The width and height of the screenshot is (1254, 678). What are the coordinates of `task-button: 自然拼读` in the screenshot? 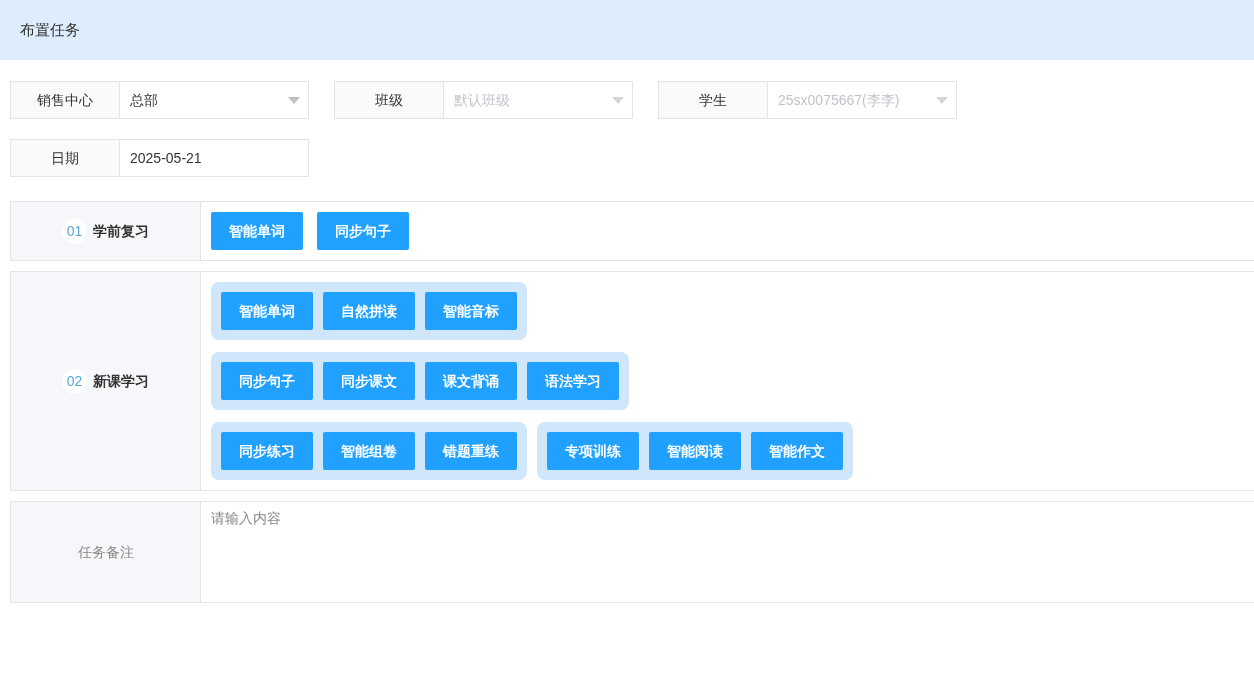 It's located at (369, 311).